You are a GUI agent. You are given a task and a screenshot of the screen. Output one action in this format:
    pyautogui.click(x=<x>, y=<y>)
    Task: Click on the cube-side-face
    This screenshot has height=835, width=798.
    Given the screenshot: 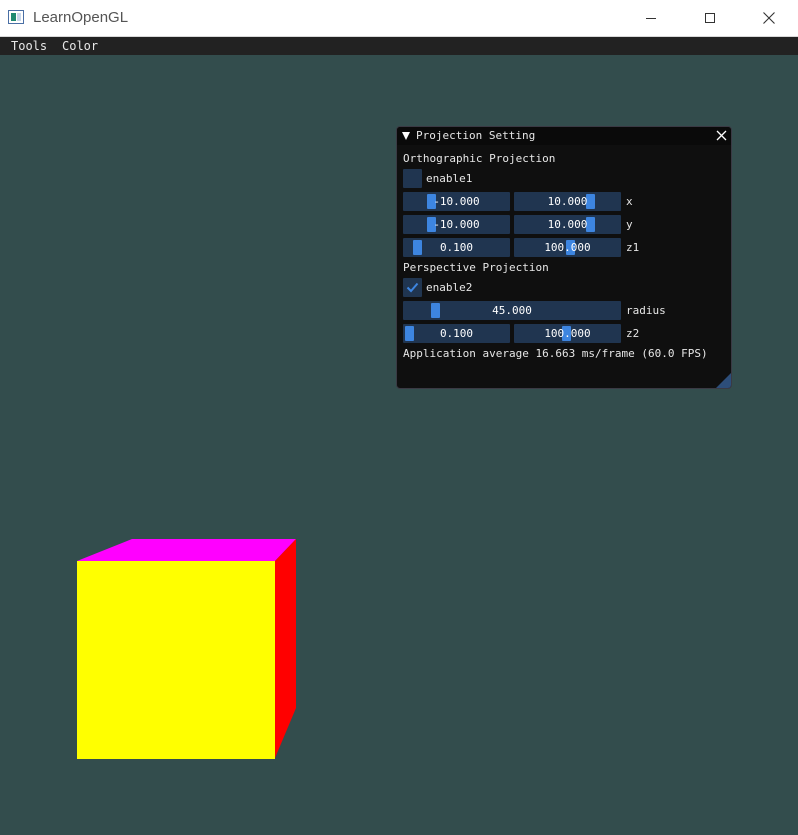 What is the action you would take?
    pyautogui.click(x=285, y=648)
    